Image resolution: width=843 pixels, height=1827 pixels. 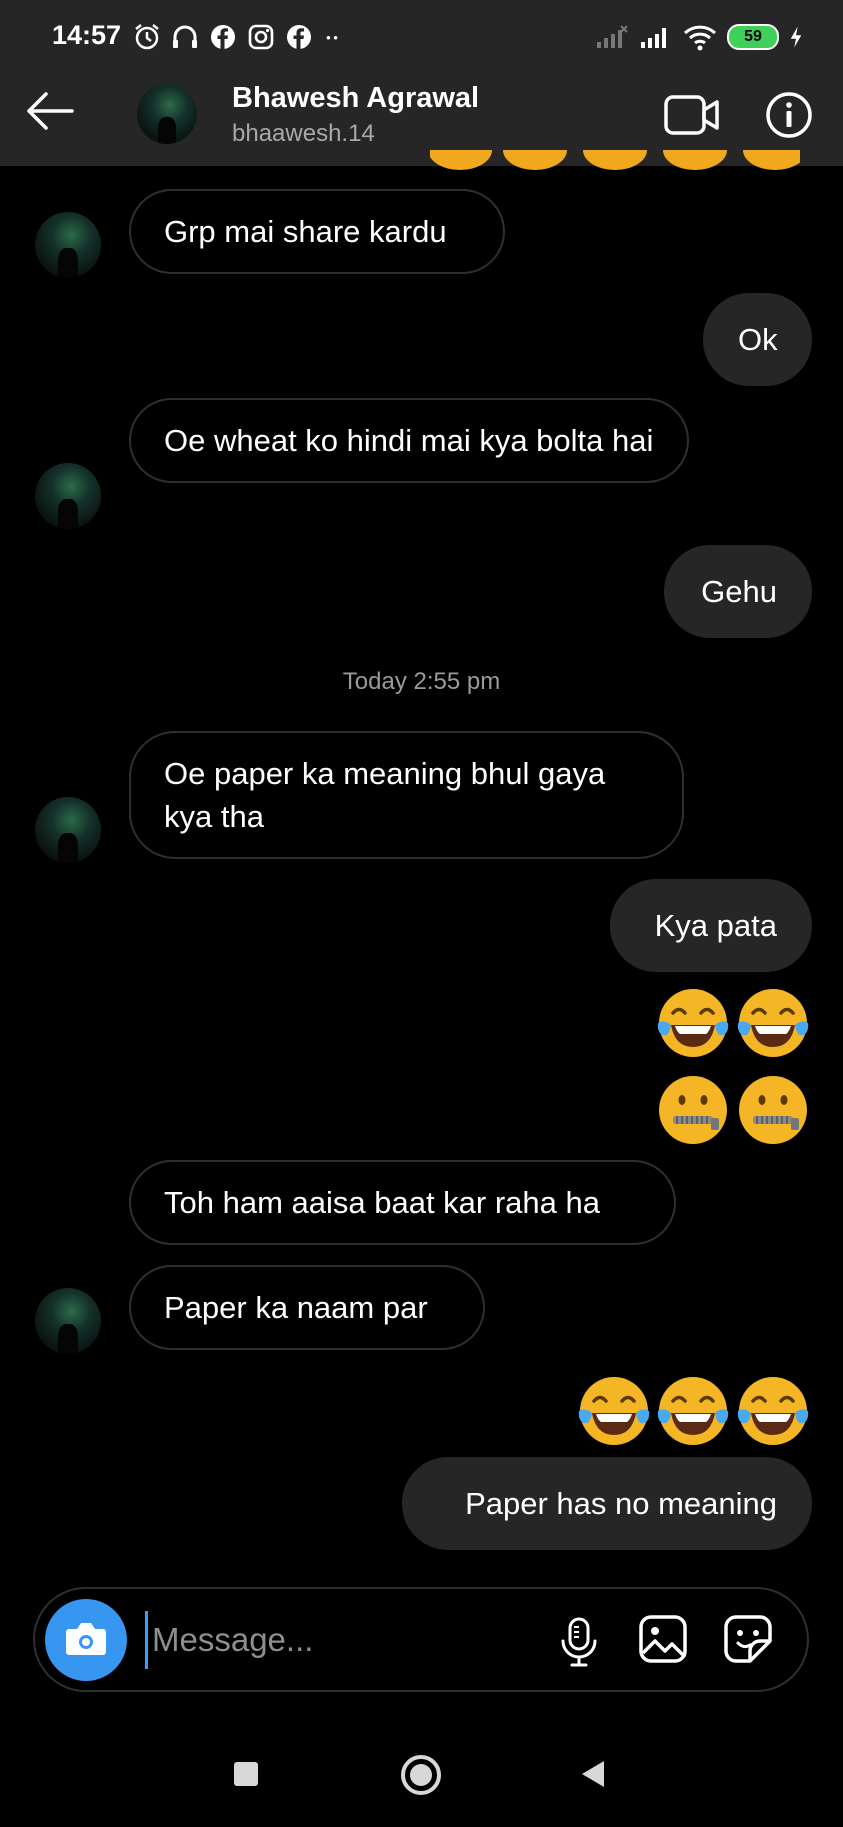 I want to click on message-input, so click(x=349, y=1640).